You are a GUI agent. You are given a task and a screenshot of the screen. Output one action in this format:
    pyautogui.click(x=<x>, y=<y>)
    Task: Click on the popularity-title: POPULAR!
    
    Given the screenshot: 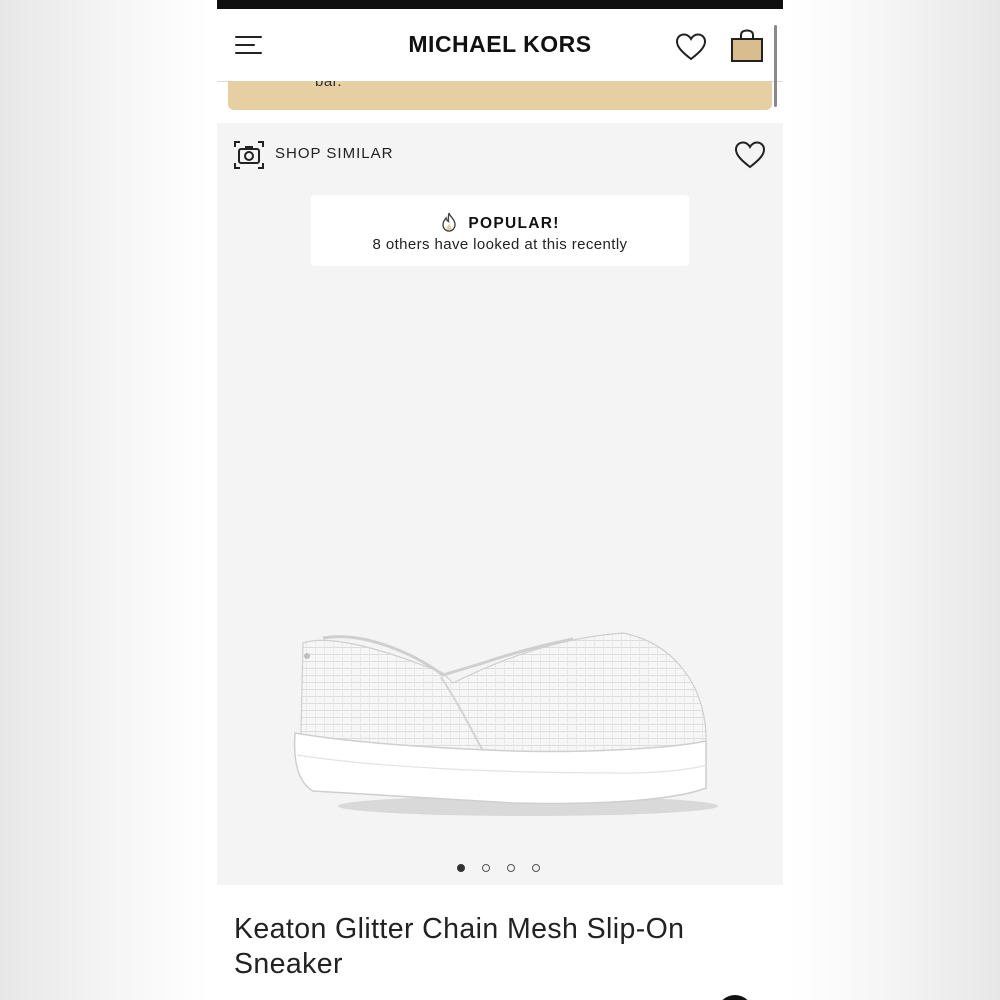 What is the action you would take?
    pyautogui.click(x=500, y=222)
    